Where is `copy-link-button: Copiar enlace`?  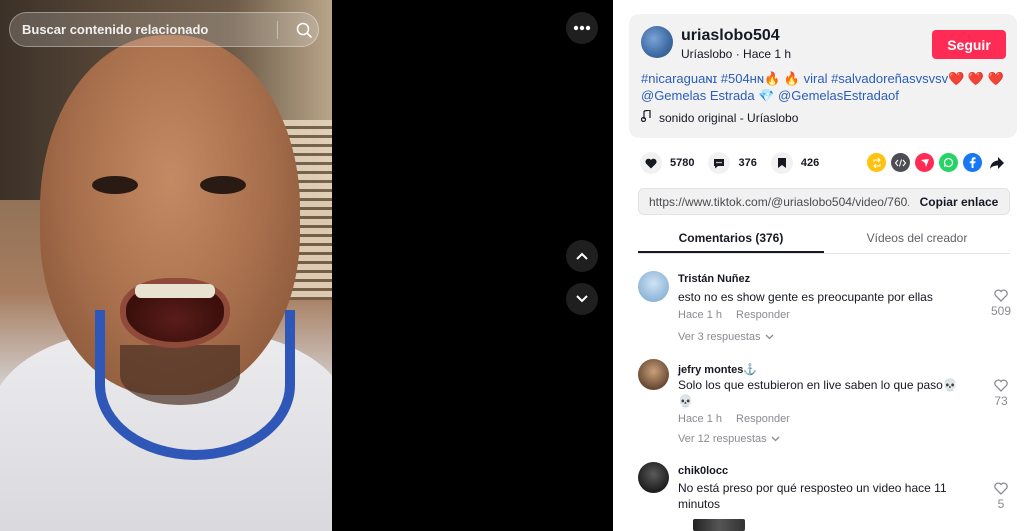 copy-link-button: Copiar enlace is located at coordinates (959, 202).